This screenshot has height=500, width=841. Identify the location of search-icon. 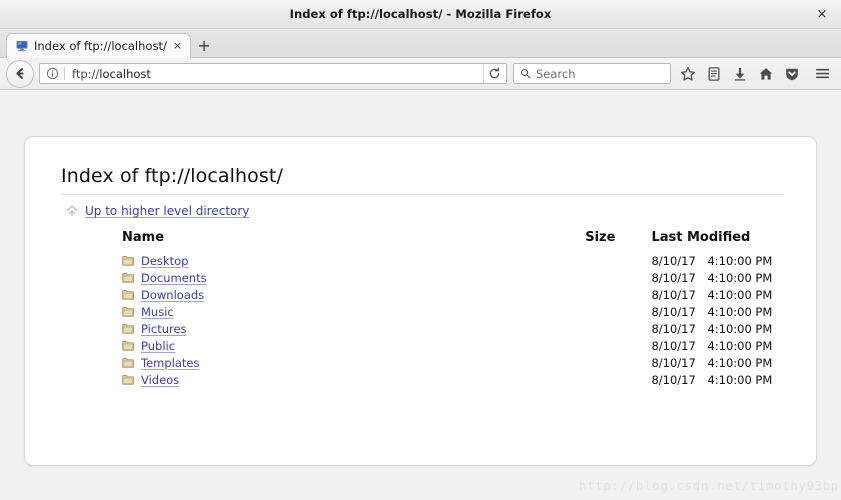
(525, 73).